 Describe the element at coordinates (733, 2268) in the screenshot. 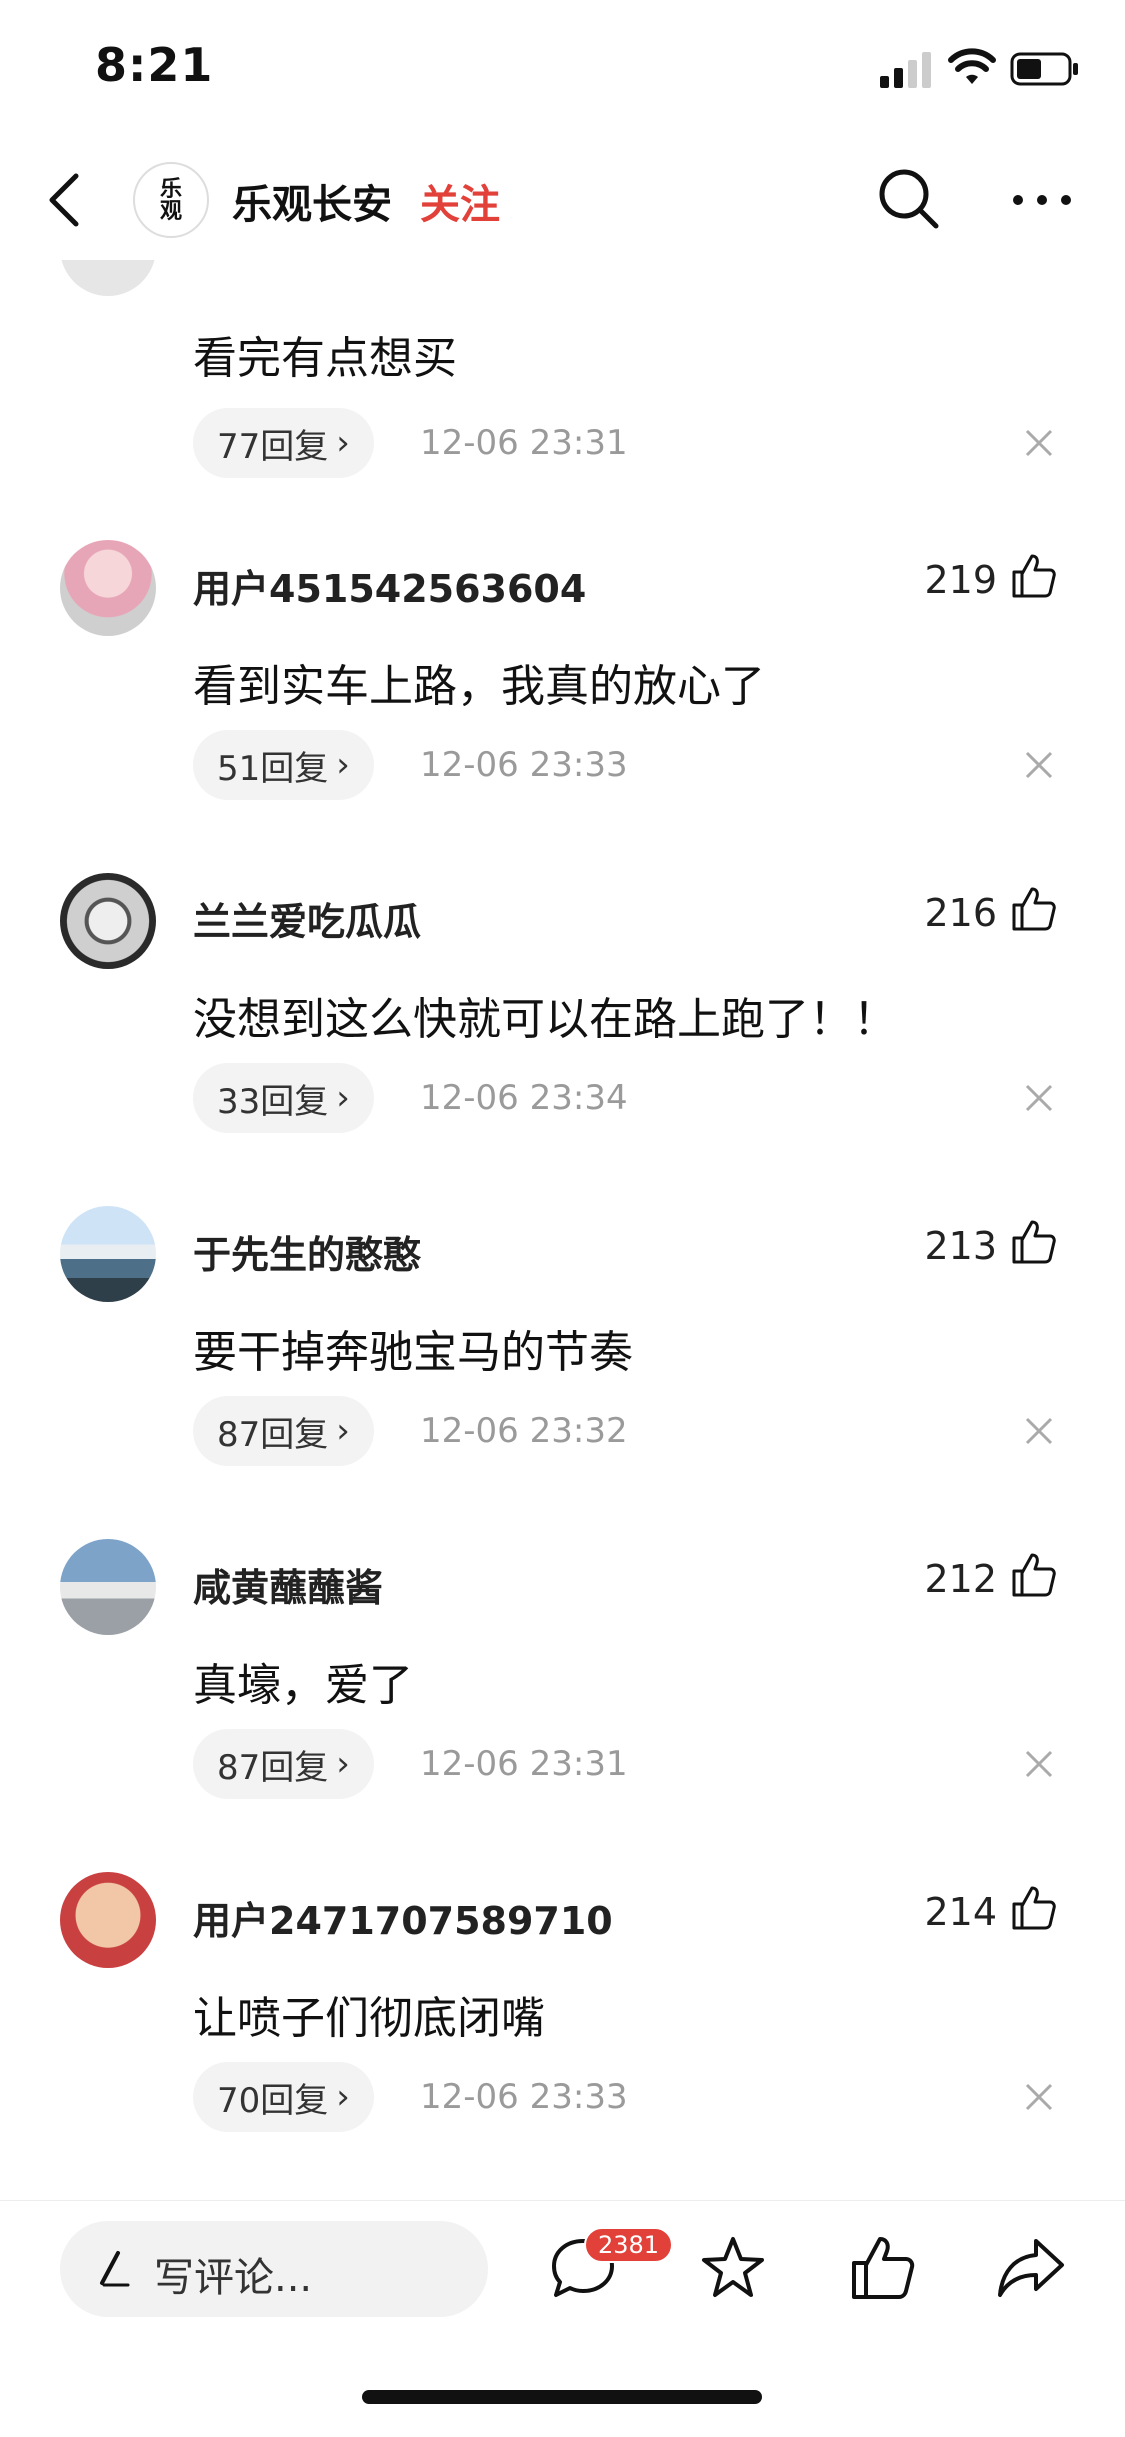

I see `star-icon` at that location.